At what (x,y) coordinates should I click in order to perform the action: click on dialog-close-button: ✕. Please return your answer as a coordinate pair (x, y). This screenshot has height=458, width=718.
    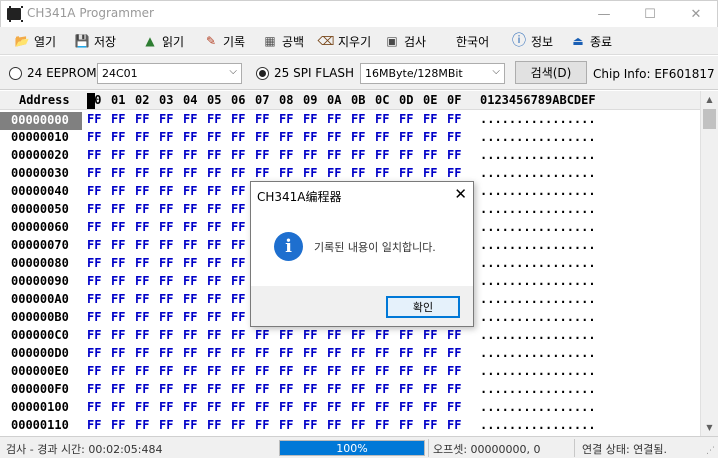
    Looking at the image, I should click on (460, 194).